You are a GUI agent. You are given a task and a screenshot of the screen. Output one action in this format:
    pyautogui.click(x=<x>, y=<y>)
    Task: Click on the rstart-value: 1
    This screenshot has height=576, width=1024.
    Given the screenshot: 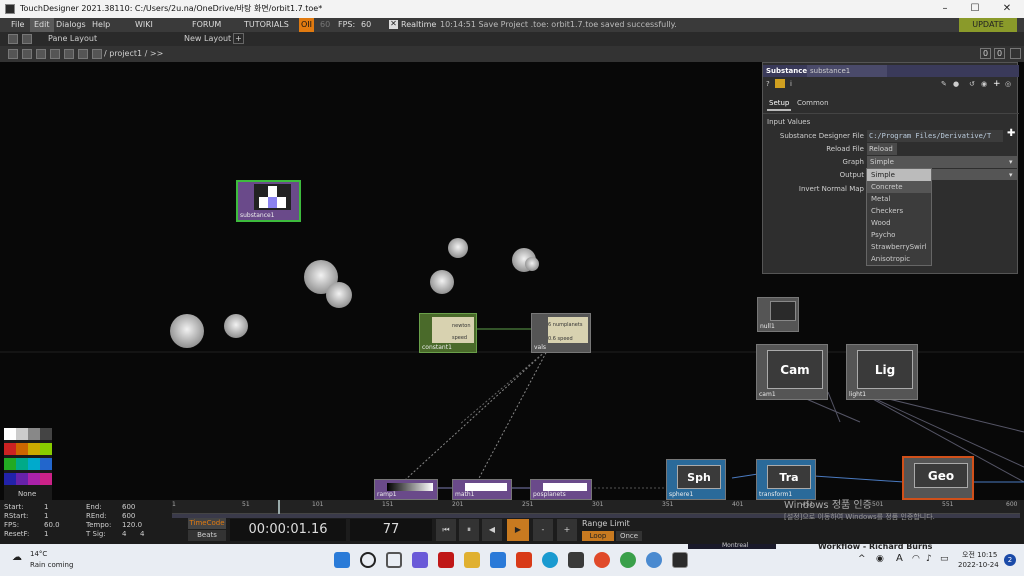 What is the action you would take?
    pyautogui.click(x=46, y=516)
    